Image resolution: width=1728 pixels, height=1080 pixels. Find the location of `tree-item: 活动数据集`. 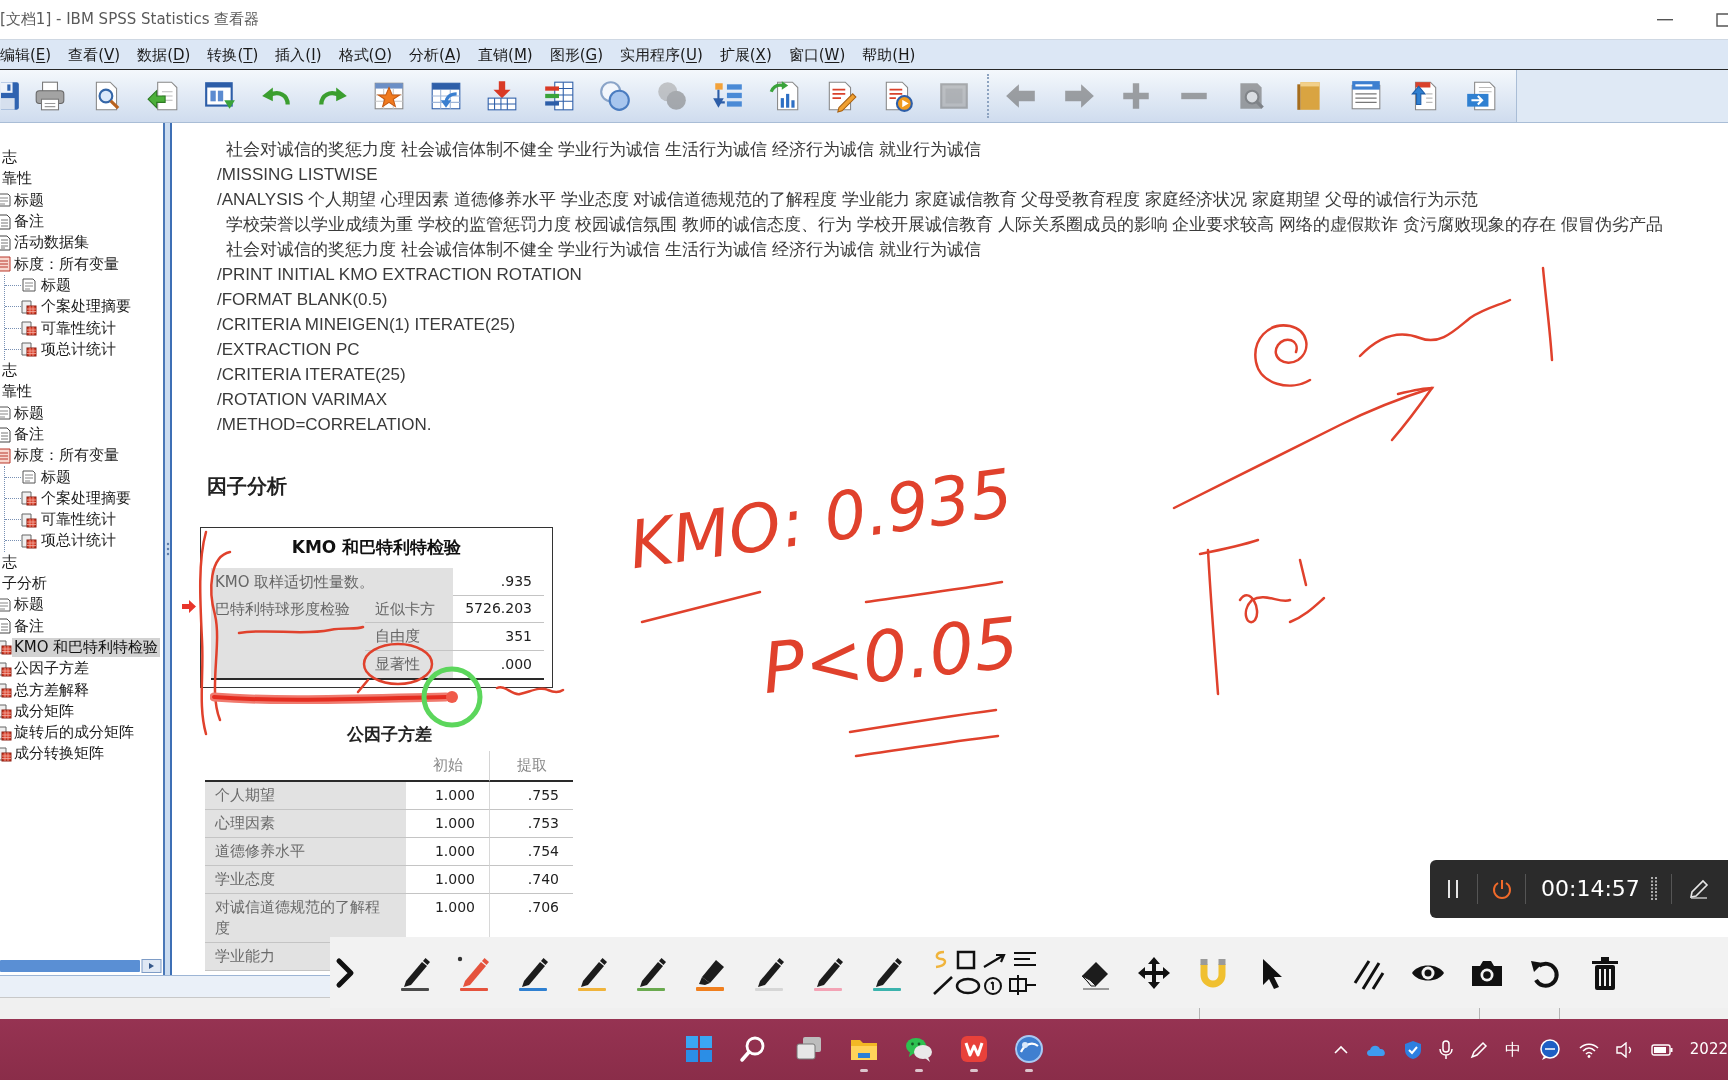

tree-item: 活动数据集 is located at coordinates (51, 243).